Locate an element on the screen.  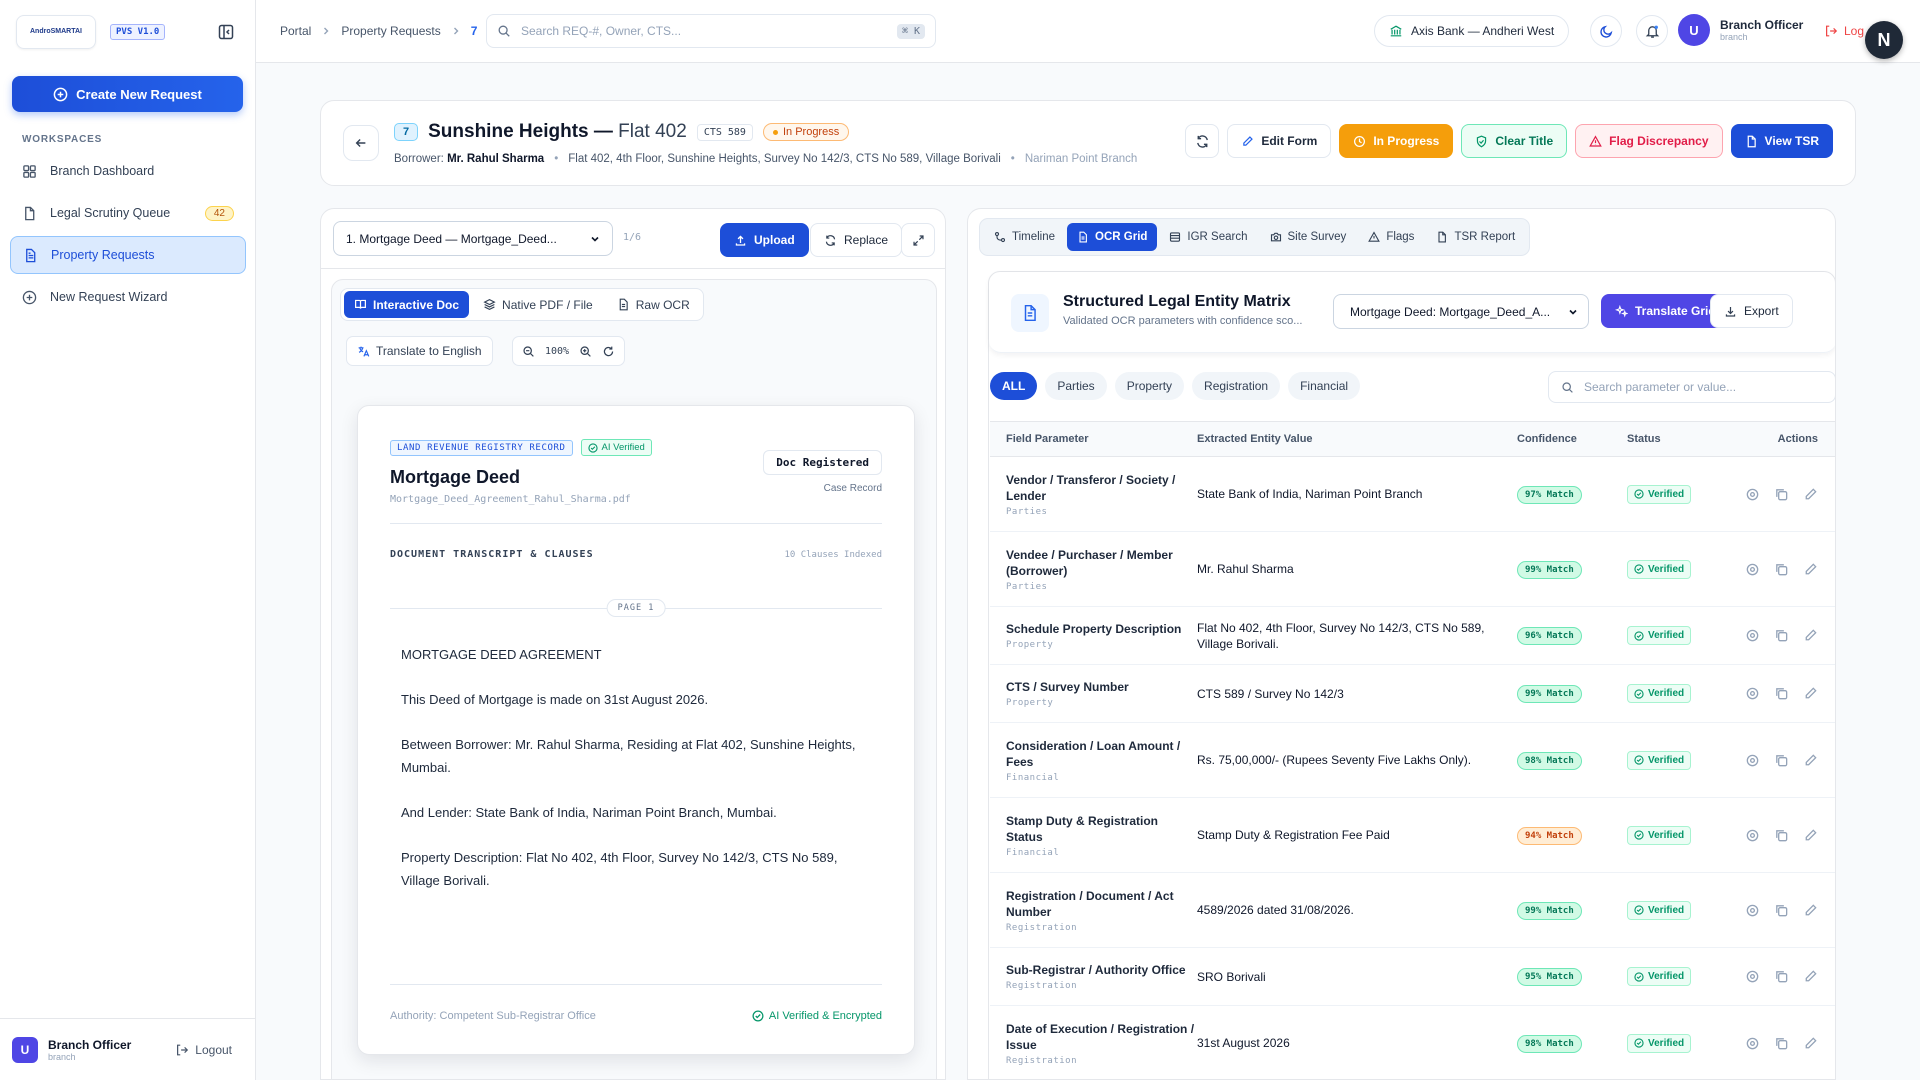
zoom-out-icon is located at coordinates (528, 351).